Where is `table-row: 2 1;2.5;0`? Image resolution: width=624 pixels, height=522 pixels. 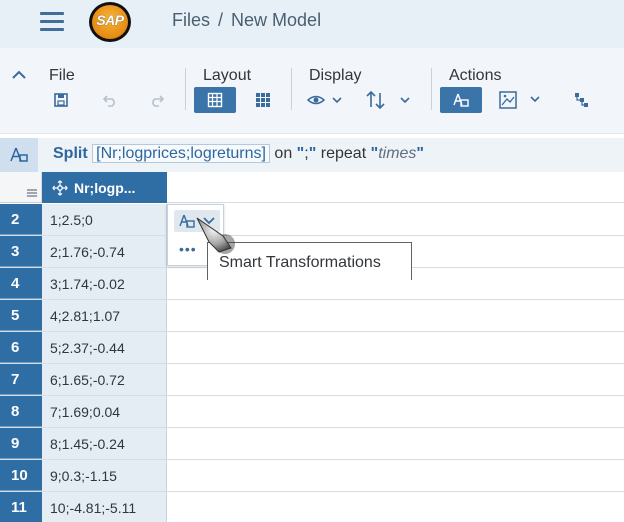
table-row: 2 1;2.5;0 is located at coordinates (312, 220).